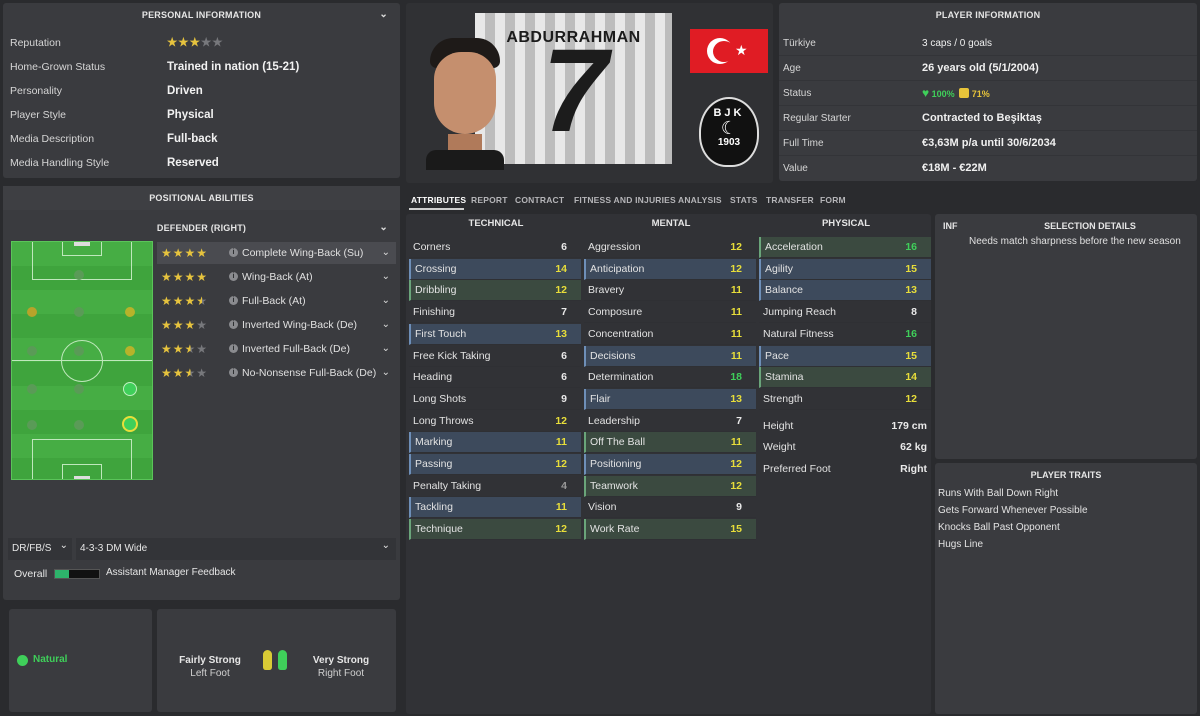  Describe the element at coordinates (489, 200) in the screenshot. I see `tab-report: REPORT` at that location.